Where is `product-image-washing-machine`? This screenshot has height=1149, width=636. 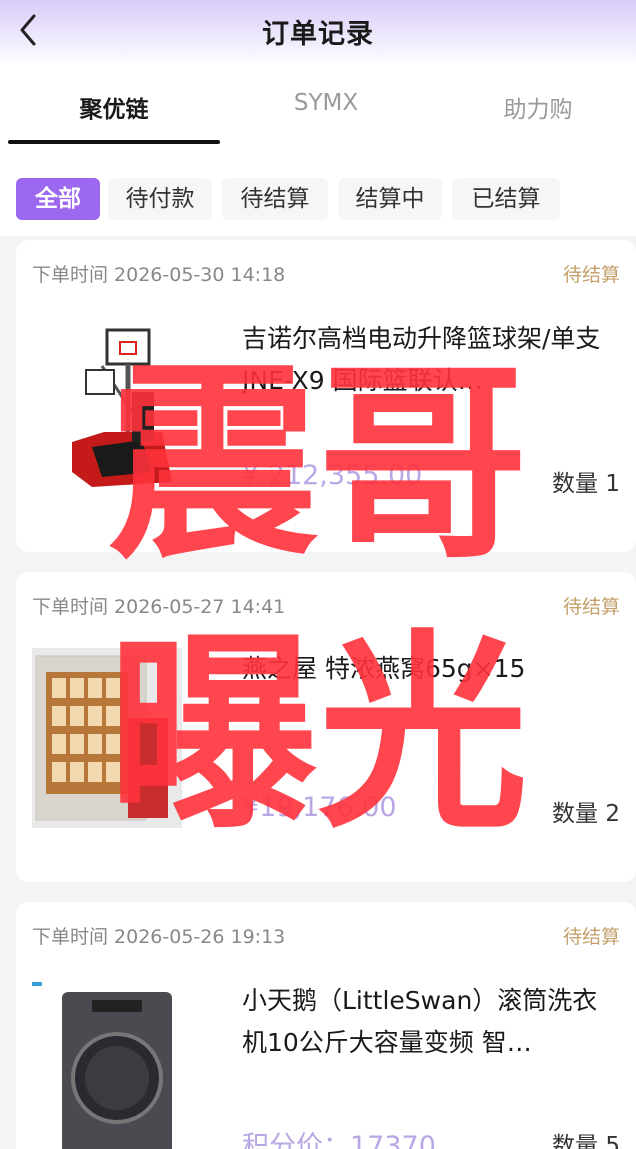 product-image-washing-machine is located at coordinates (107, 1063).